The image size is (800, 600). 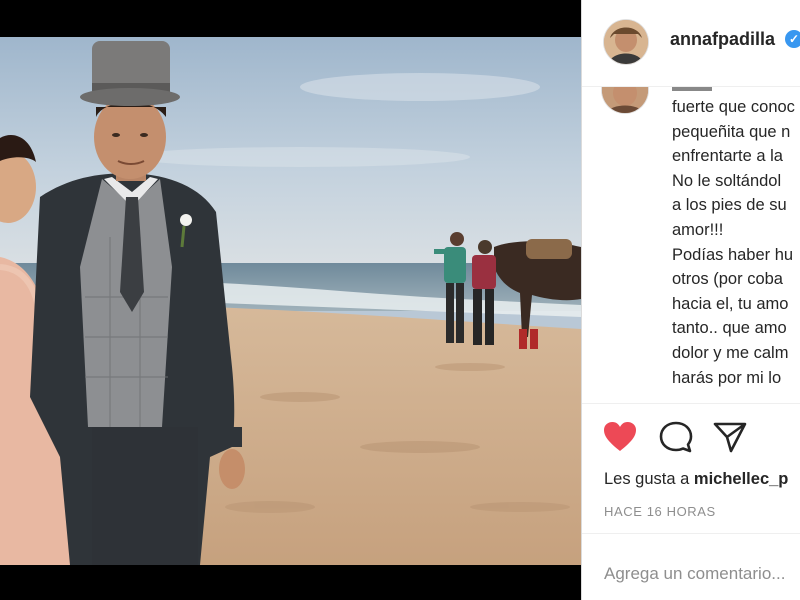 I want to click on caption-line: dolor y me calm, so click(x=730, y=352).